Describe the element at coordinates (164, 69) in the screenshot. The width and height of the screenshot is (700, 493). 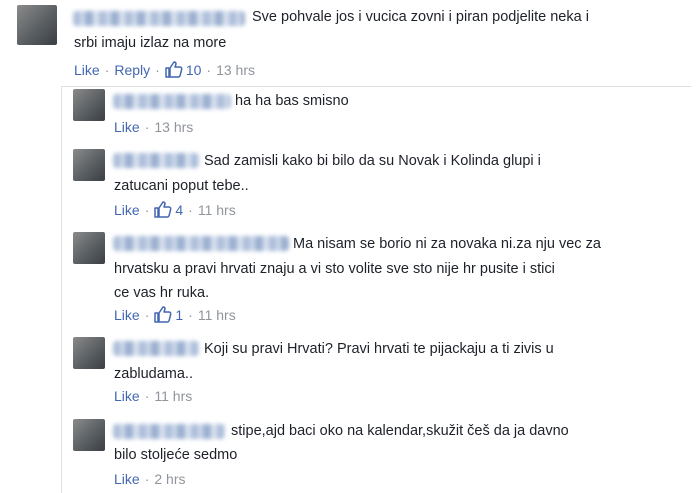
I see `comment-actions: Like · Reply · 10 · 13 hrs` at that location.